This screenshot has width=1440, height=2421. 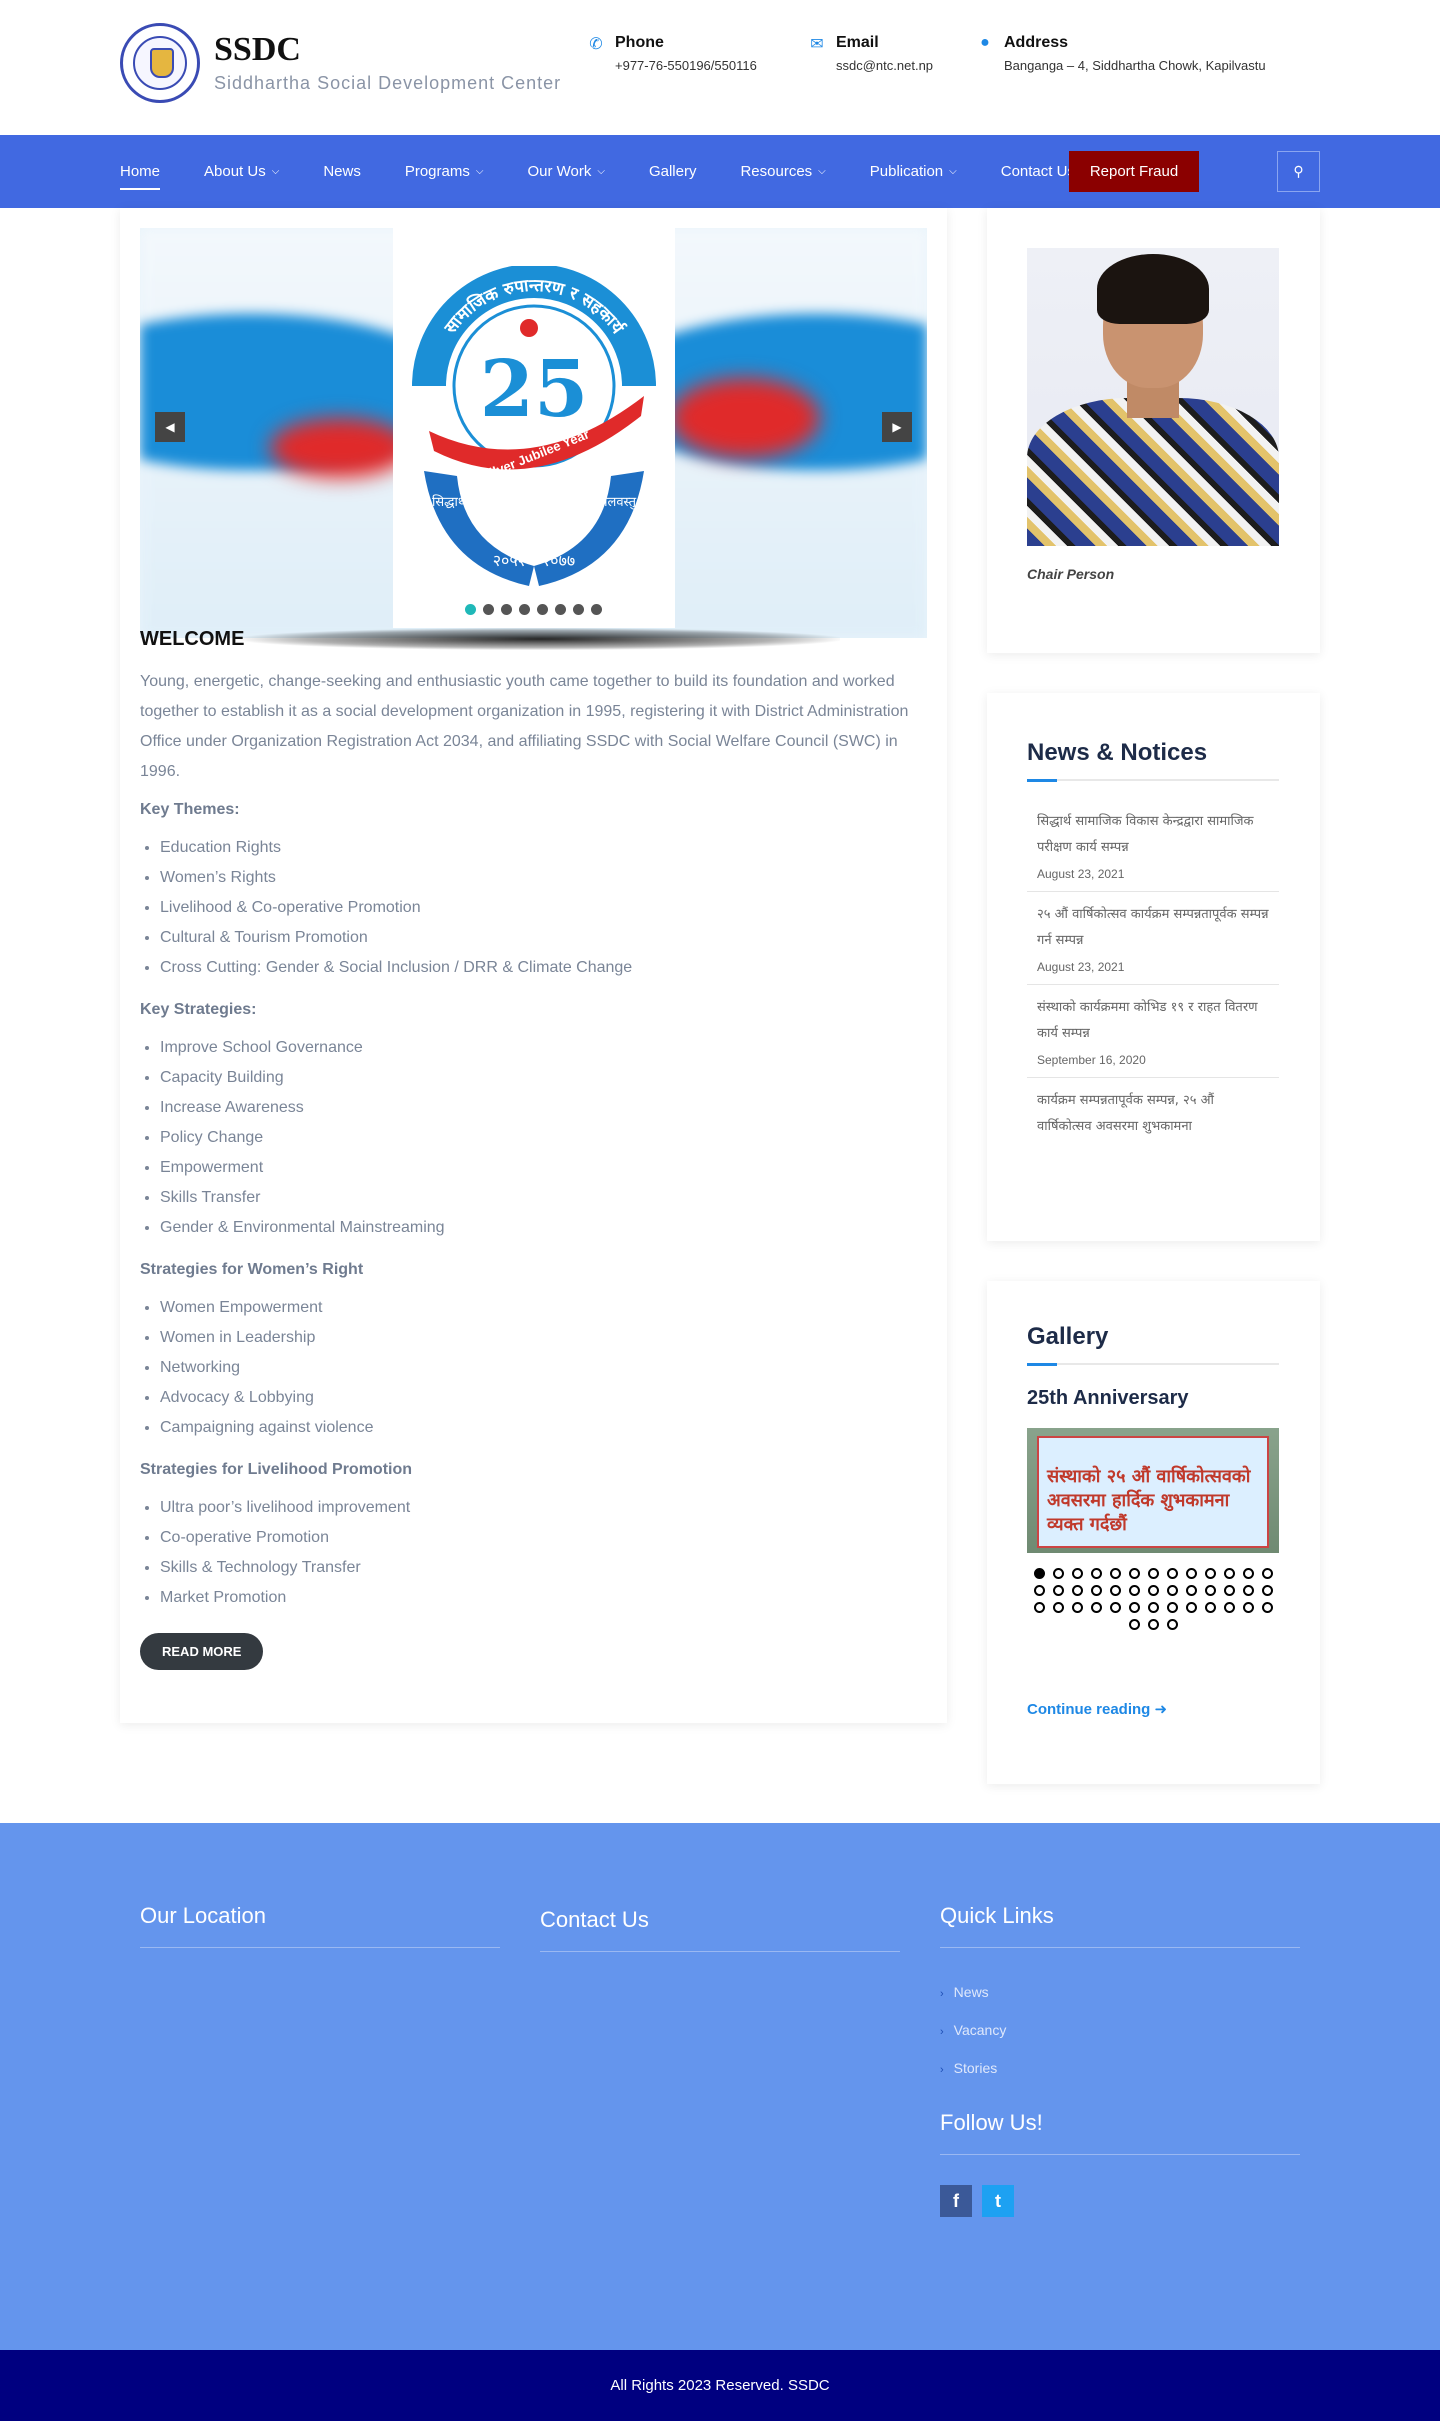 What do you see at coordinates (956, 2201) in the screenshot?
I see `facebook-icon: f` at bounding box center [956, 2201].